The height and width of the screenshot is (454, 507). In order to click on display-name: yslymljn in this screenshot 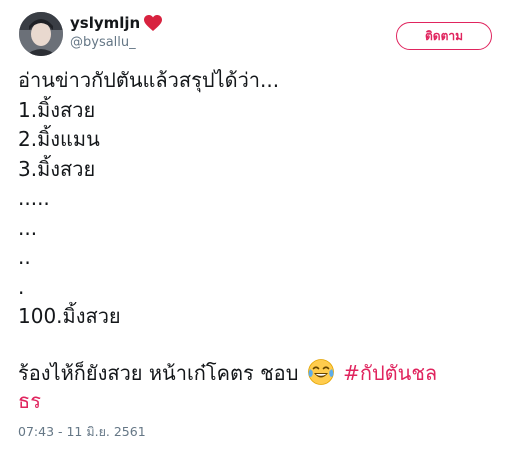, I will do `click(105, 23)`.